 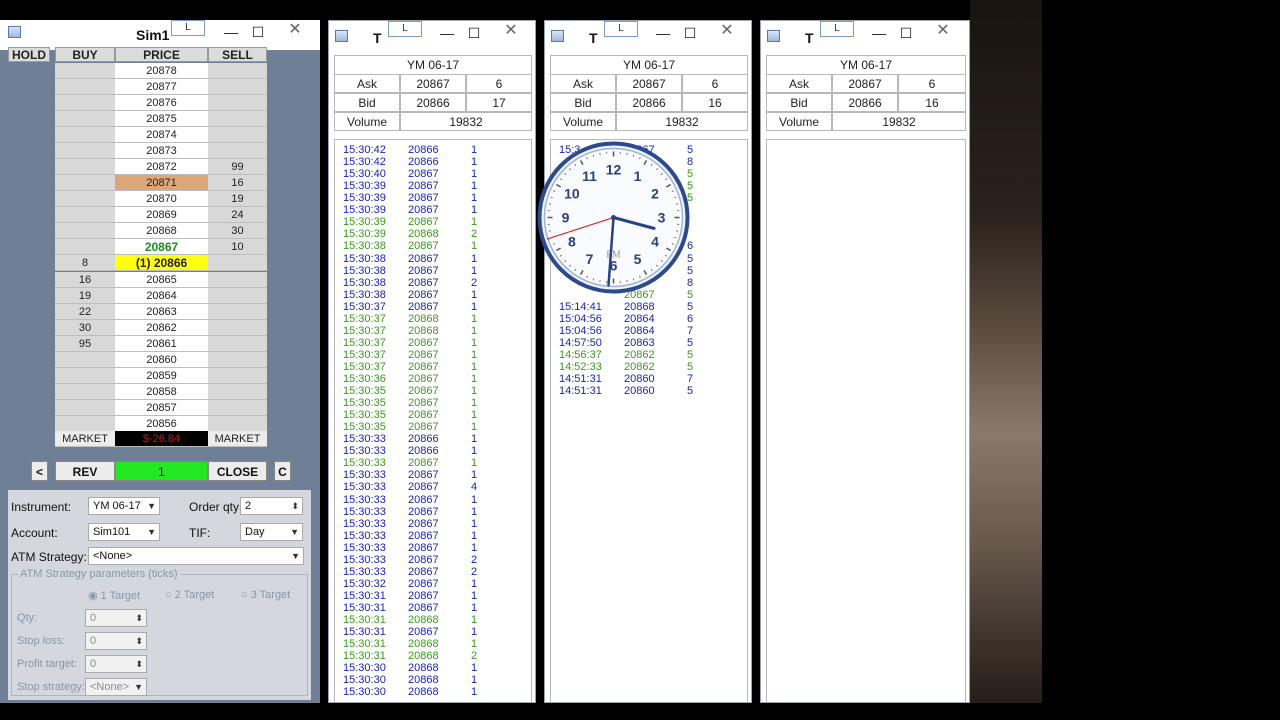 What do you see at coordinates (161, 344) in the screenshot?
I see `price-cell: 20861` at bounding box center [161, 344].